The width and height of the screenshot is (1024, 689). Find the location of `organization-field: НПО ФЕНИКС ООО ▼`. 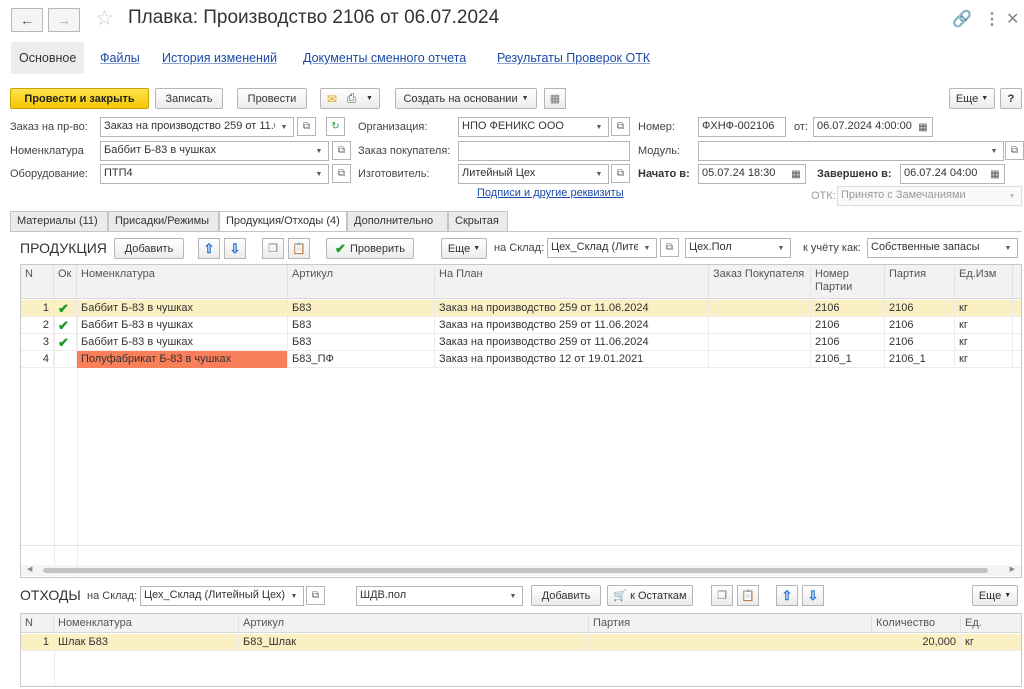

organization-field: НПО ФЕНИКС ООО ▼ is located at coordinates (533, 127).